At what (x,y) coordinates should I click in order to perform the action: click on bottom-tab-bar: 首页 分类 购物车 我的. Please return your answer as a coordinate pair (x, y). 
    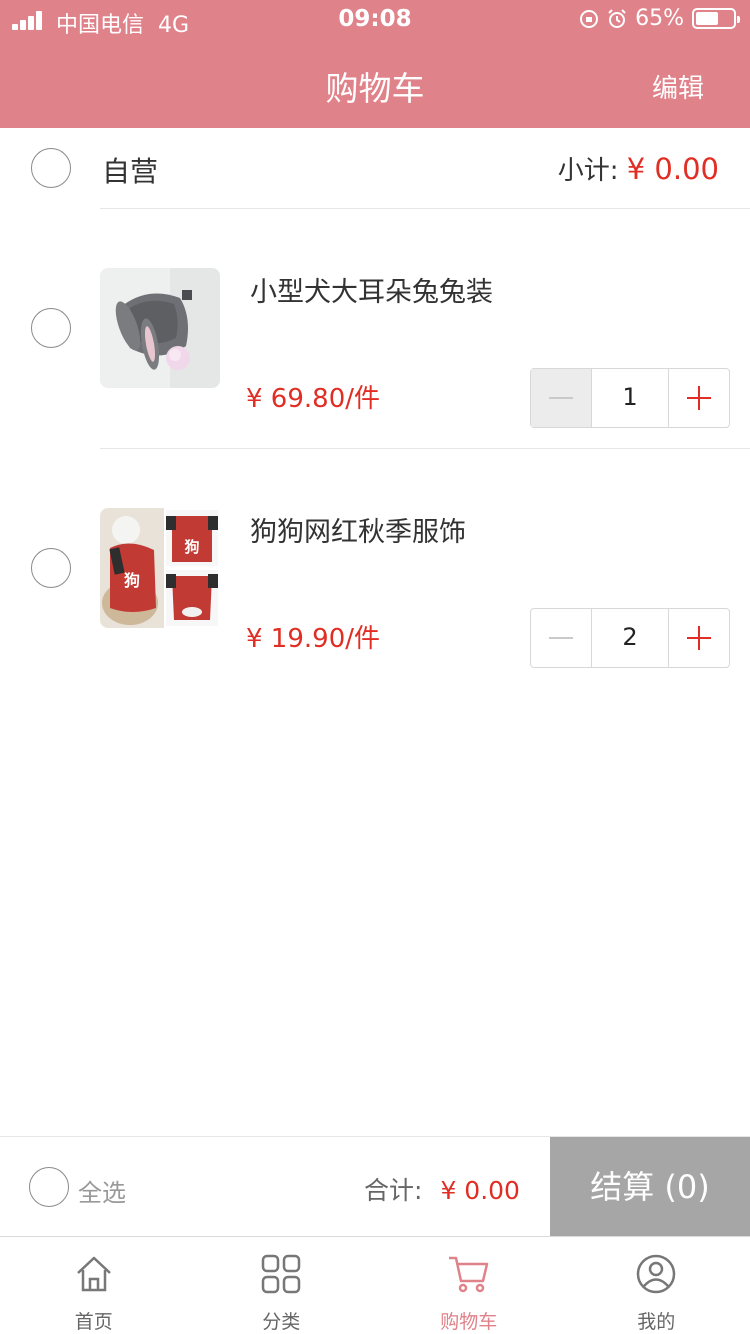
    Looking at the image, I should click on (375, 1285).